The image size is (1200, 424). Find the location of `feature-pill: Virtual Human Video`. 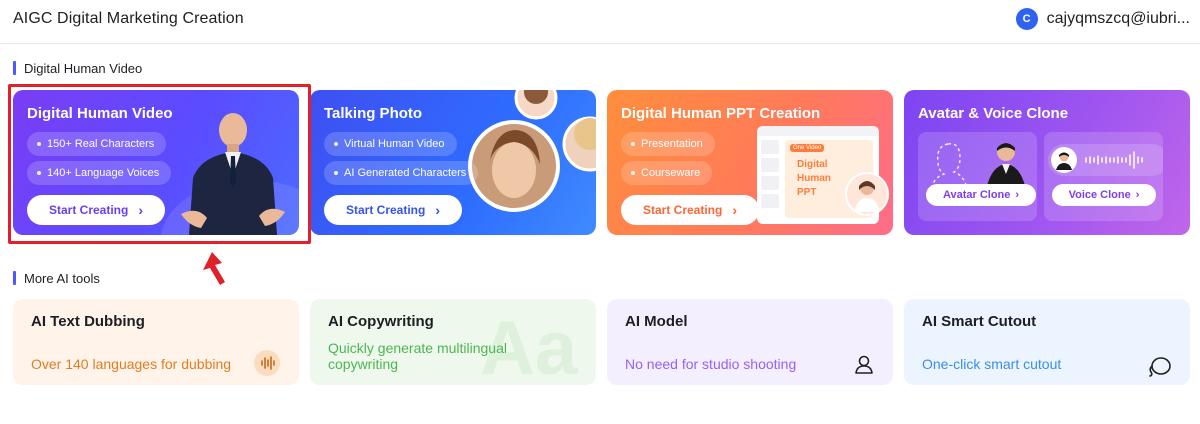

feature-pill: Virtual Human Video is located at coordinates (390, 144).